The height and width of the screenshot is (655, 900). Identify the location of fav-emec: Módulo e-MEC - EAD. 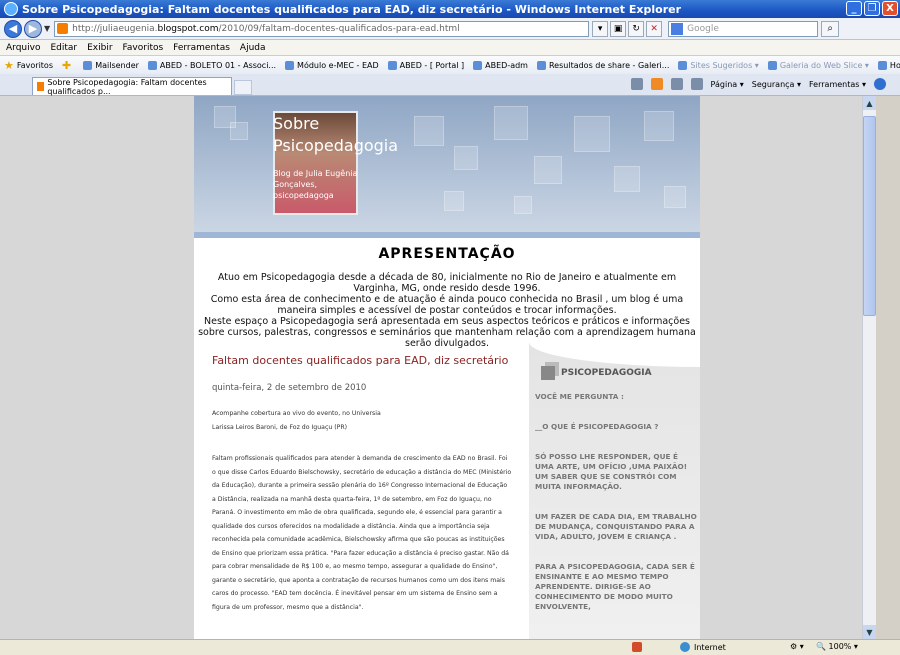
(332, 65).